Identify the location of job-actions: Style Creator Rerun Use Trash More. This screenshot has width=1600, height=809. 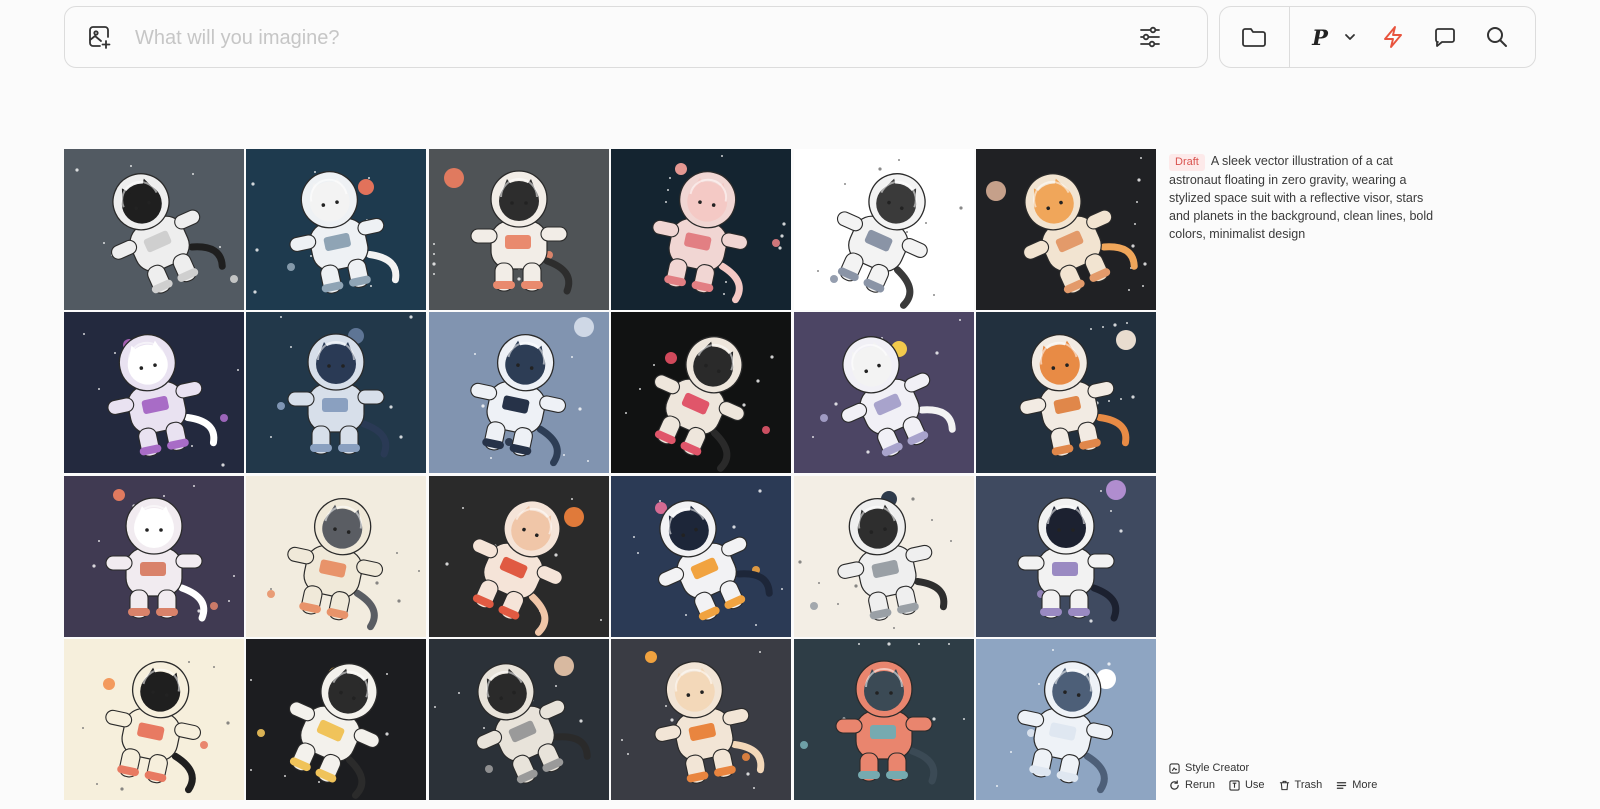
(1273, 779).